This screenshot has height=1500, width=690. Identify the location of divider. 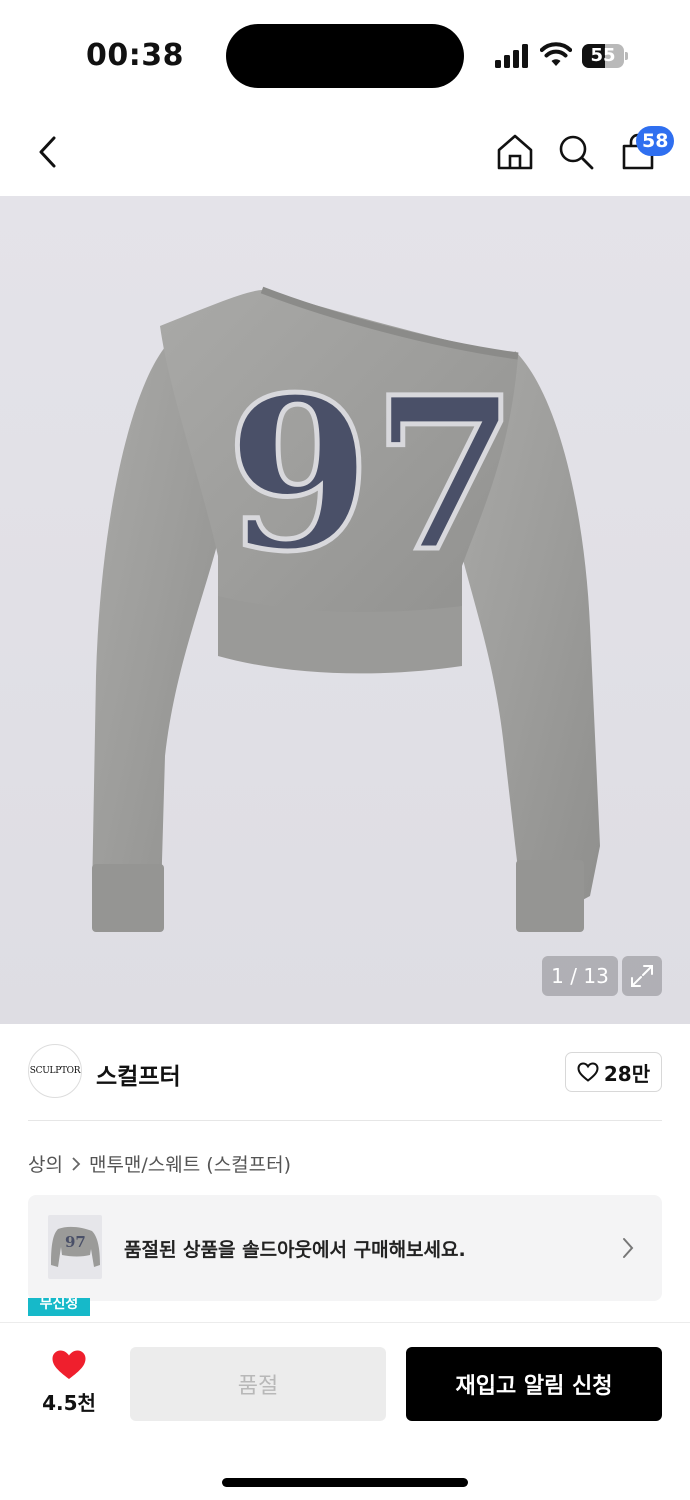
(345, 1120).